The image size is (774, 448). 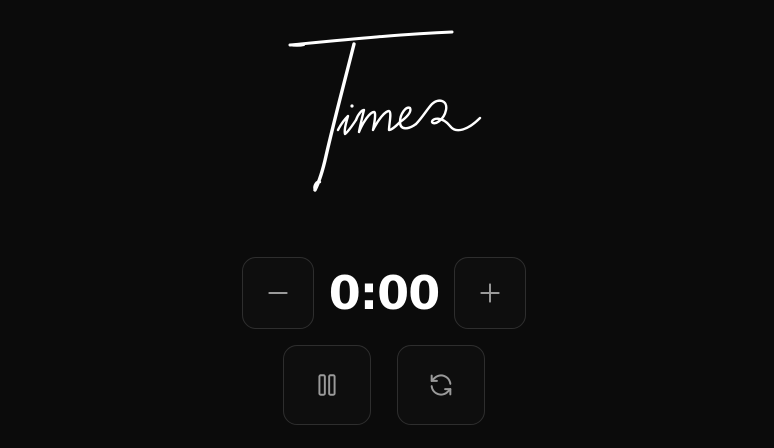 I want to click on reset-button, so click(x=441, y=385).